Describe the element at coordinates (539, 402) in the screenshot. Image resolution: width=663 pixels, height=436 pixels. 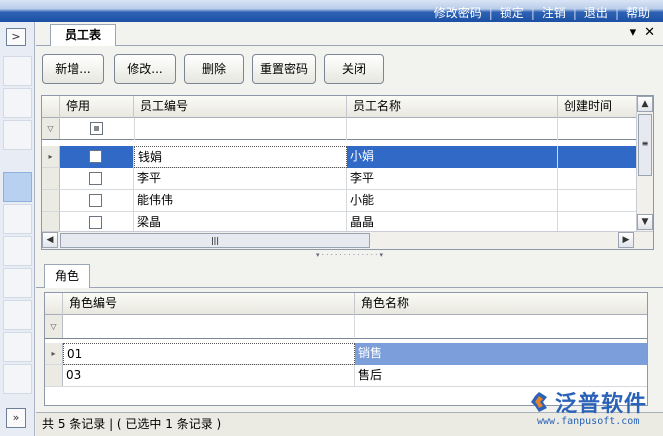
I see `brand-mark-icon` at that location.